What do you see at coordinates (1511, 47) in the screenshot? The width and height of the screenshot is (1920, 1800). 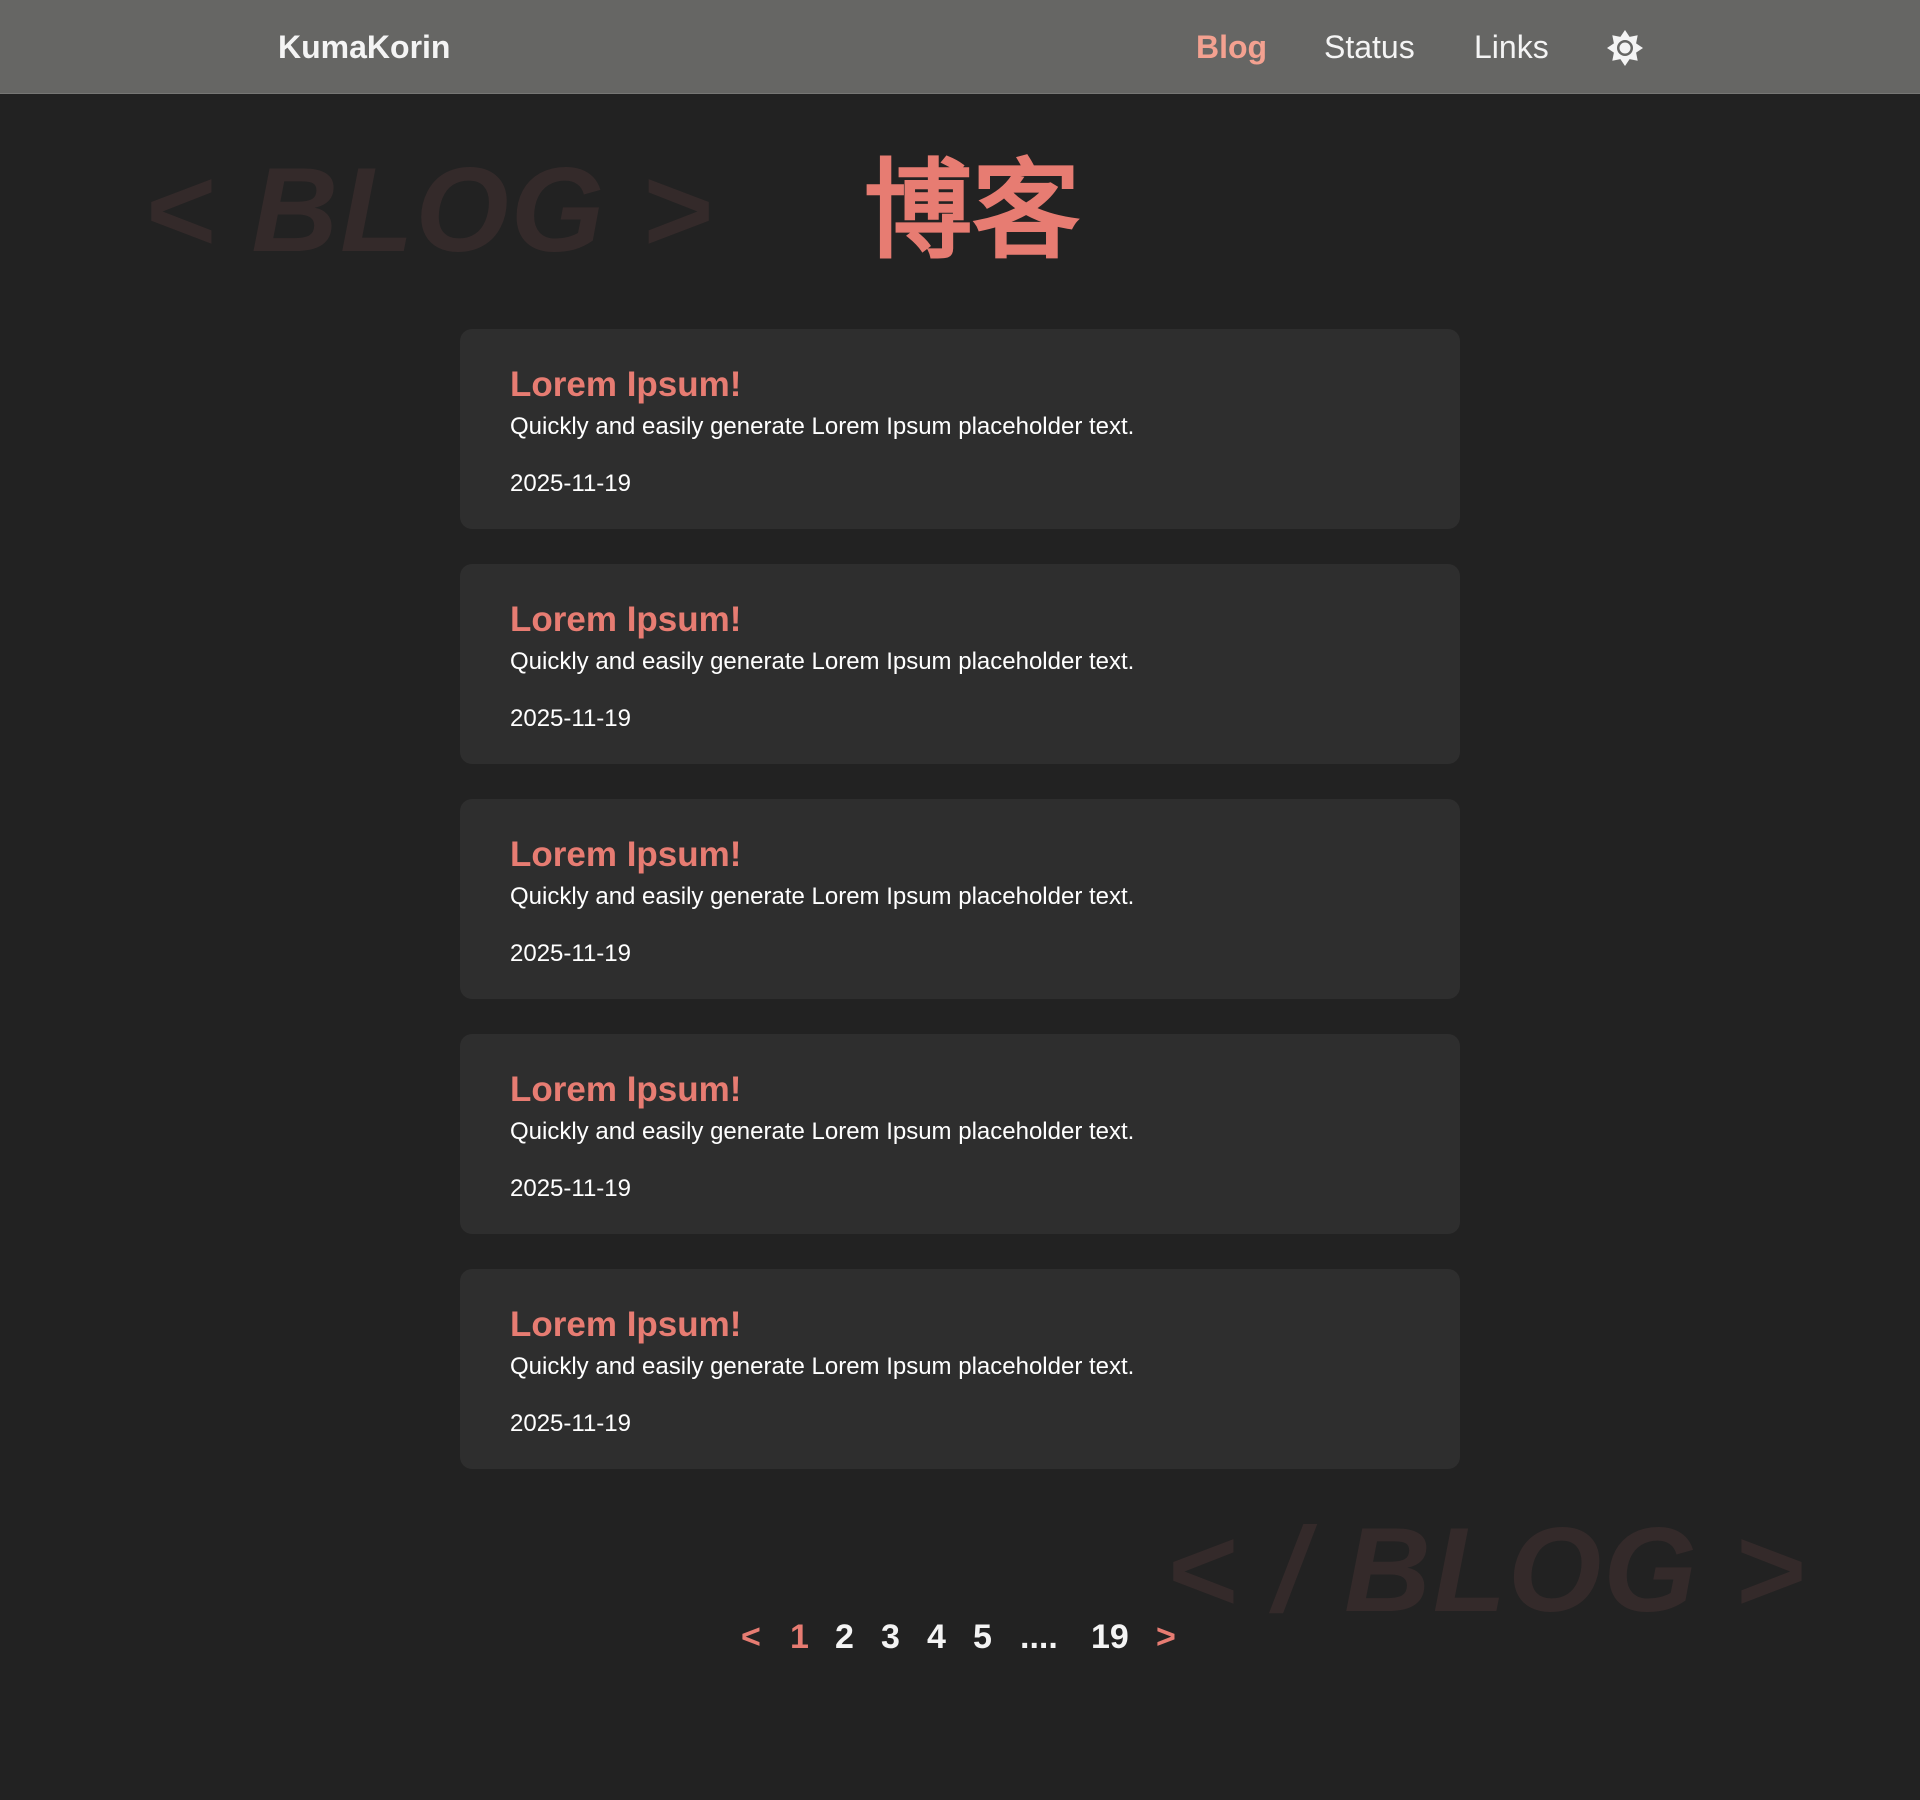 I see `nav-link-links: Links` at bounding box center [1511, 47].